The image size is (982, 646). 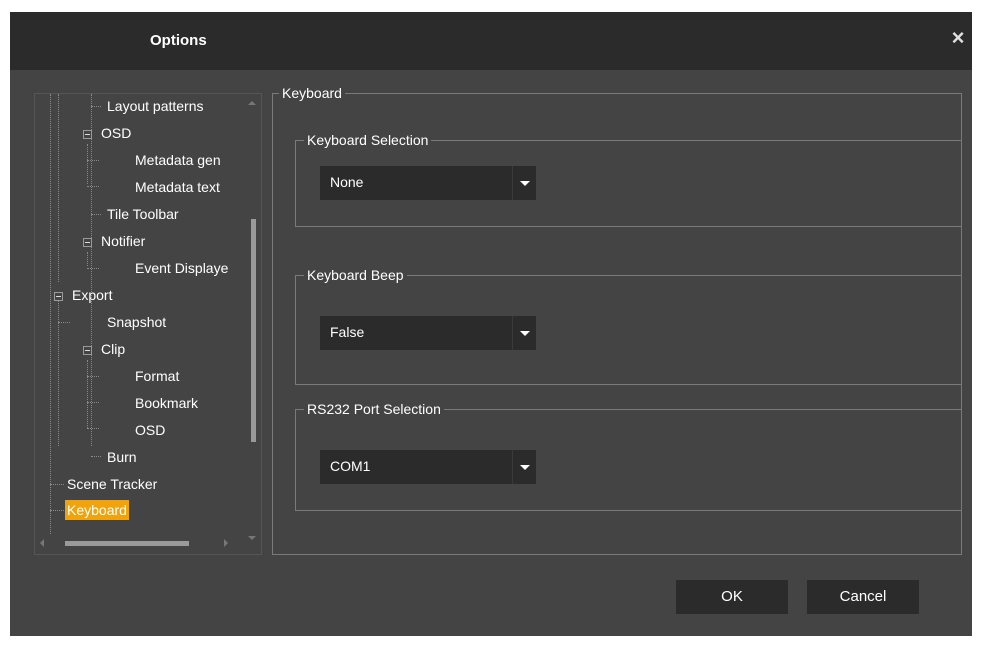 I want to click on scroll-up-icon, so click(x=252, y=103).